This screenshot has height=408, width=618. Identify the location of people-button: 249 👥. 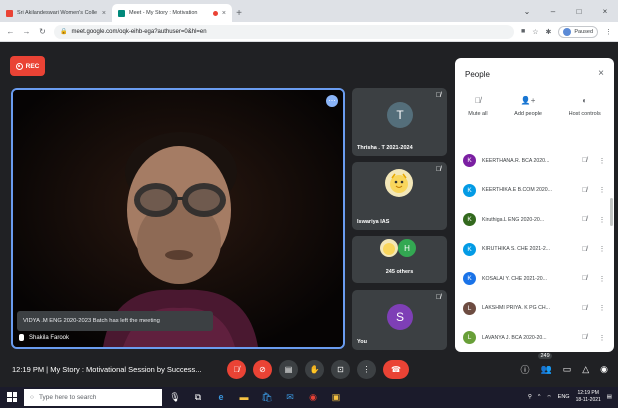
(545, 364).